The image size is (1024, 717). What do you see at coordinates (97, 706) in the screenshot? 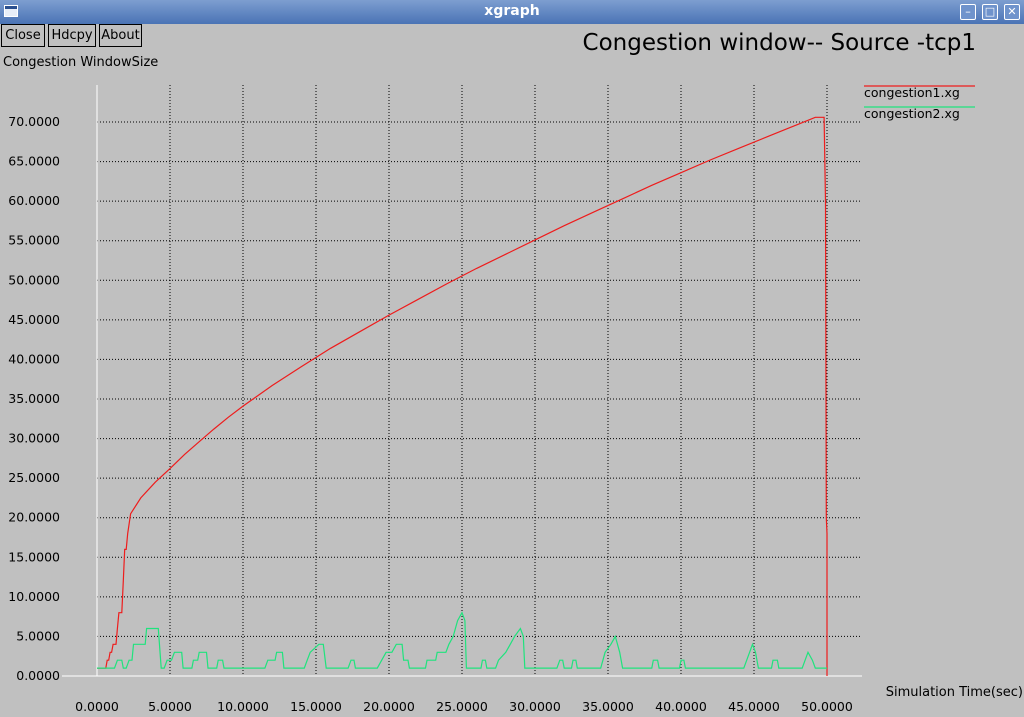
I see `x-tick-label: 0.0000` at bounding box center [97, 706].